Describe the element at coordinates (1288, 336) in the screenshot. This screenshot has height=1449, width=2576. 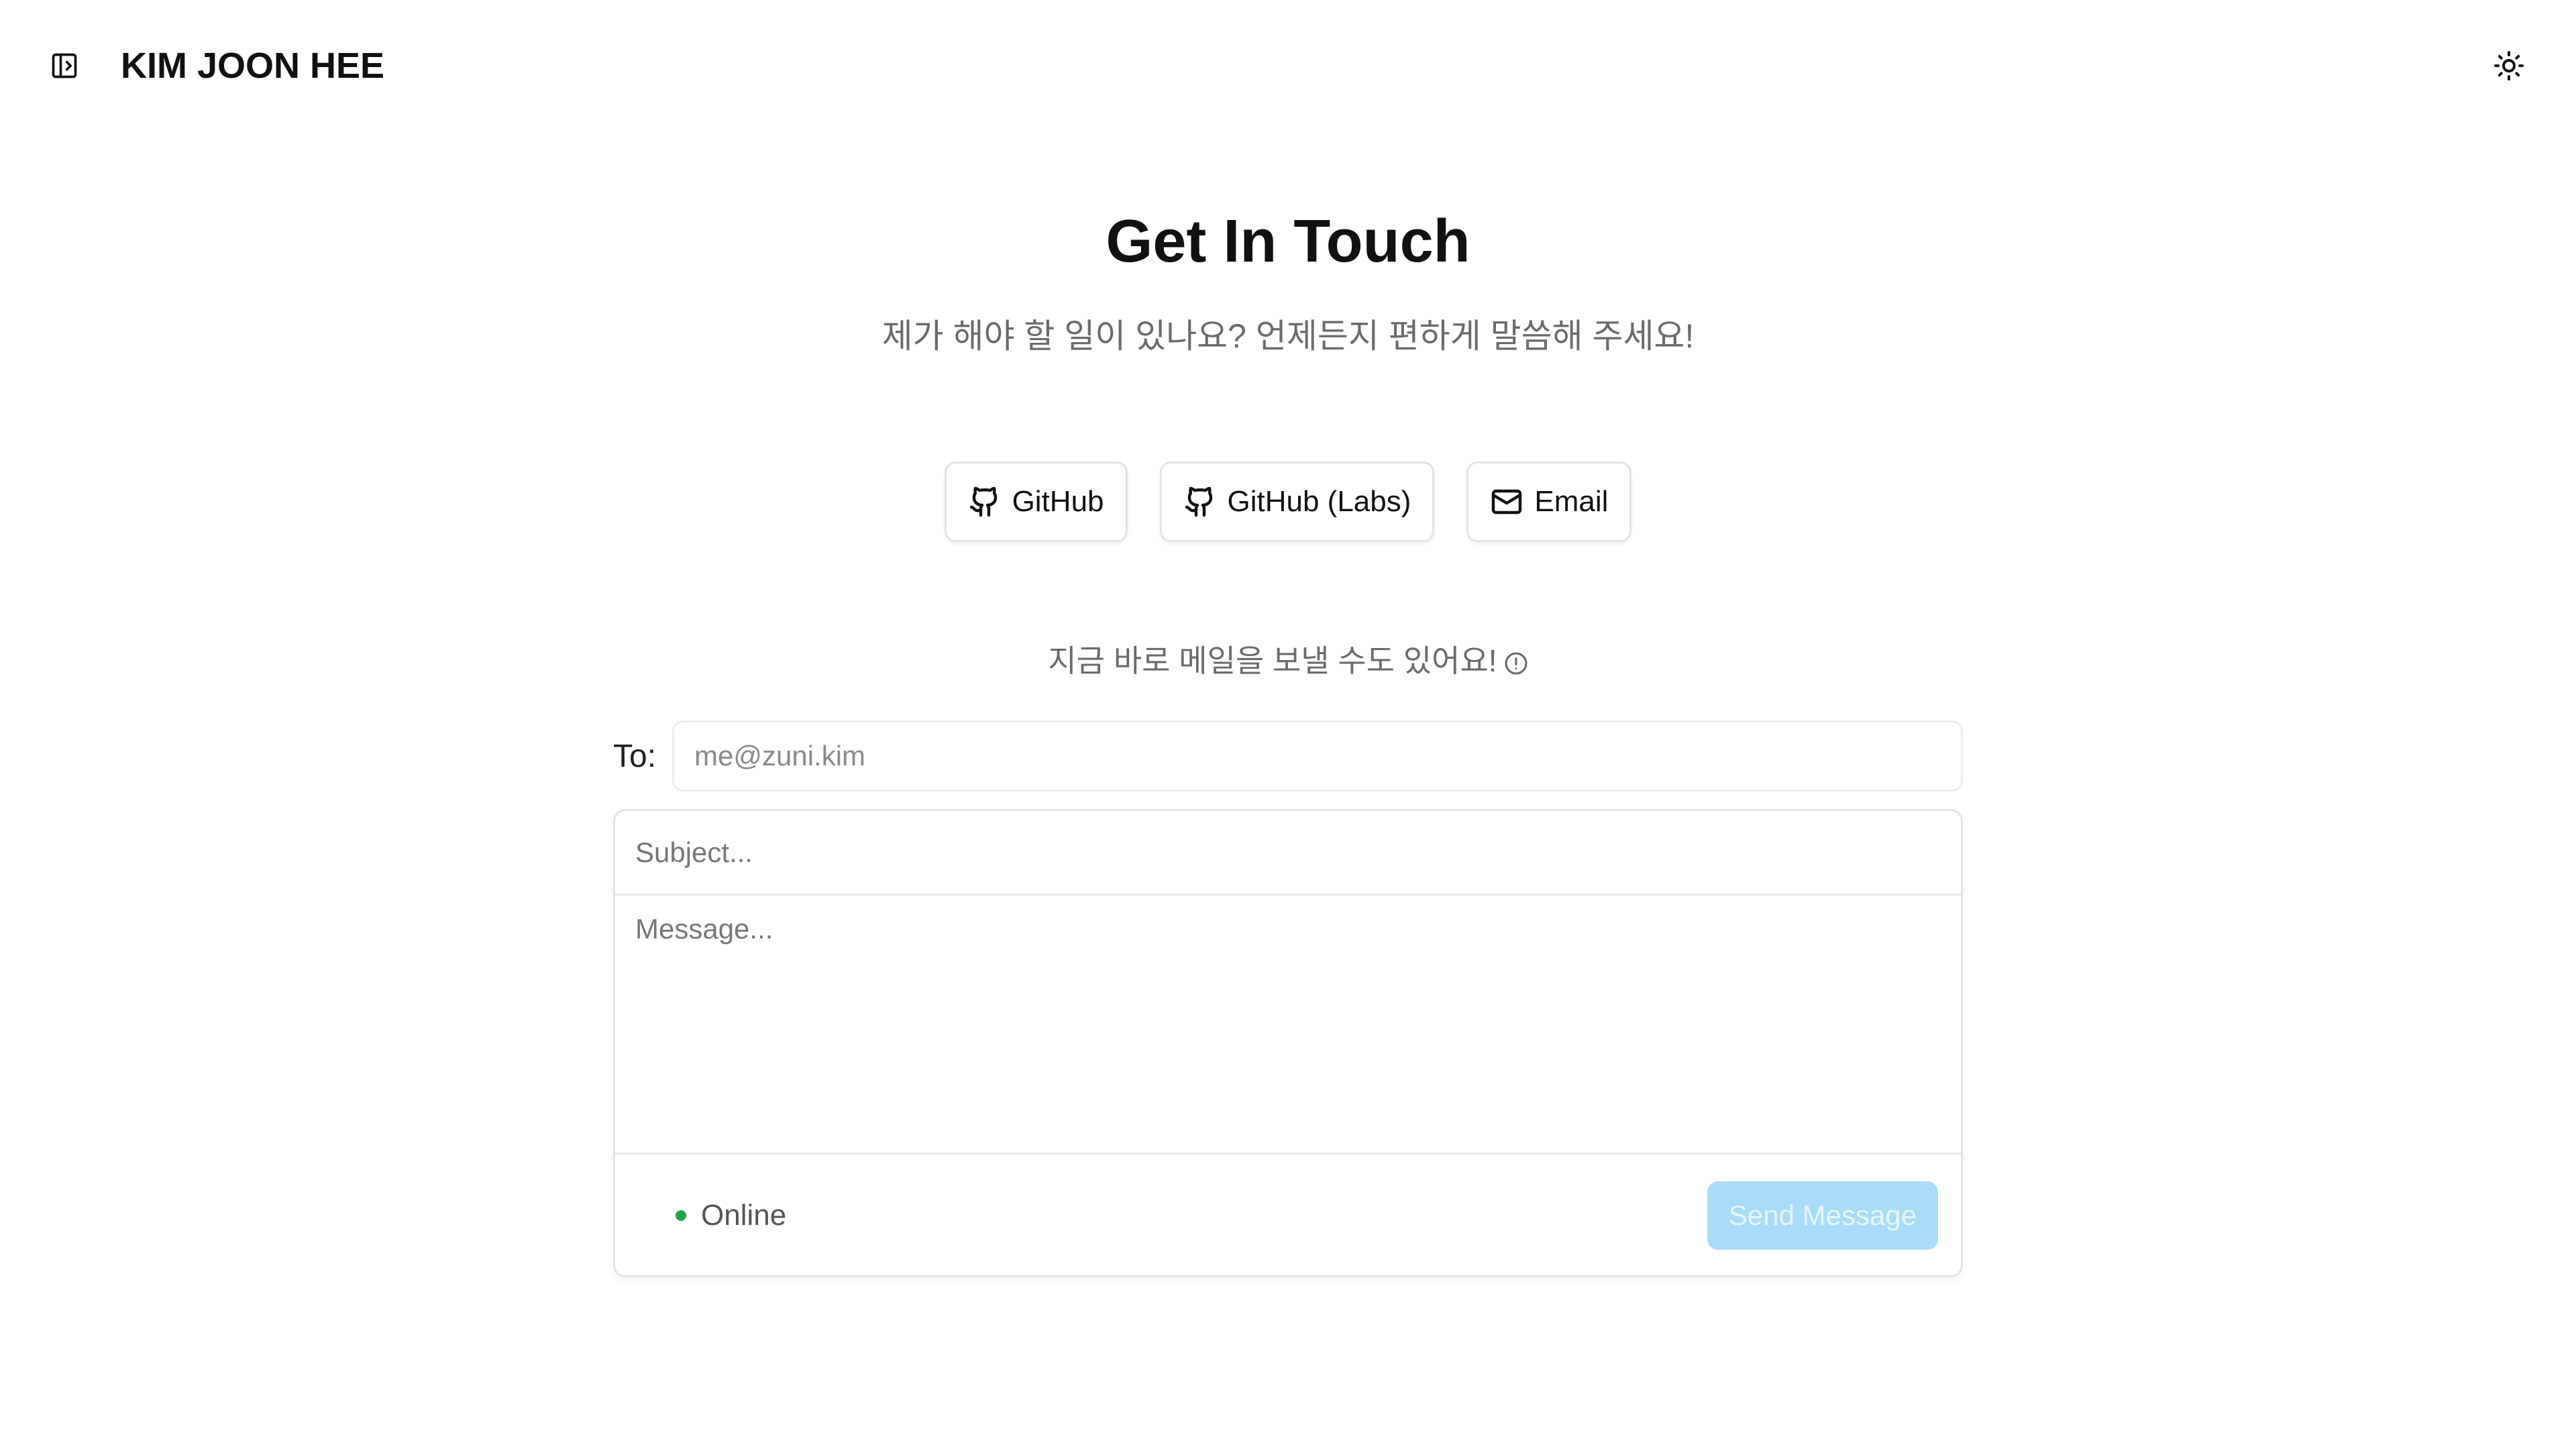
I see `page-subtitle: 제가 해야 할 일이 있나요? 언제든지 편하게 말씀해 주세요!` at that location.